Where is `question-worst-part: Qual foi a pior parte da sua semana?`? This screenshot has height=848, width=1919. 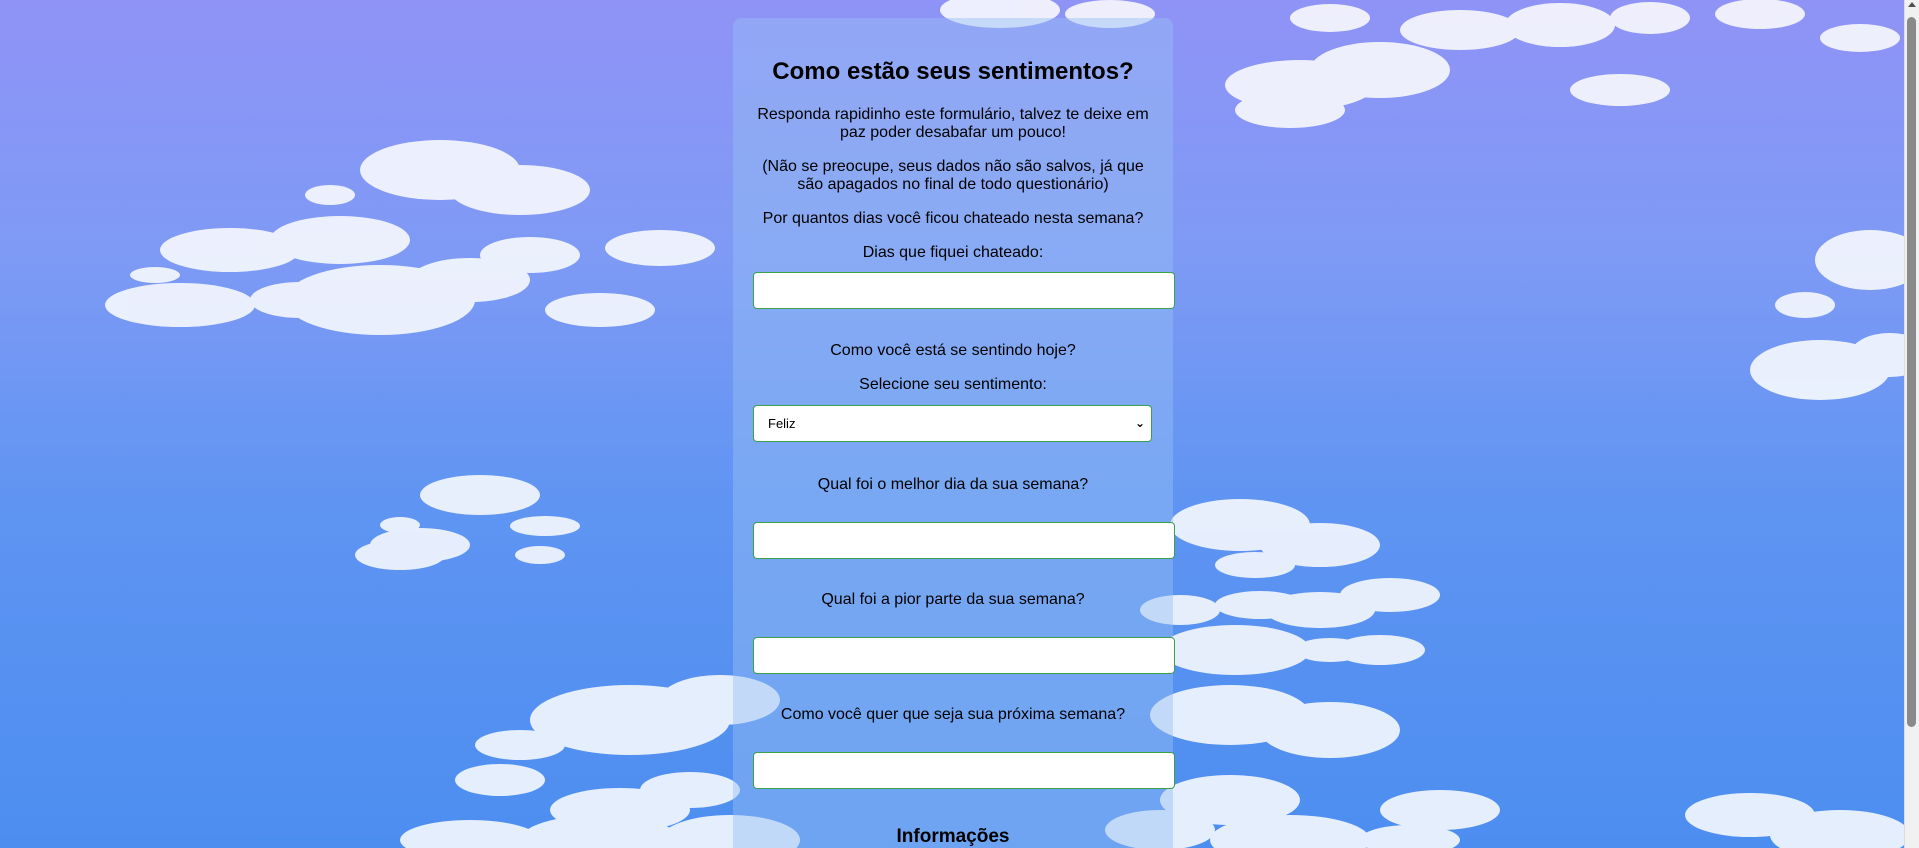
question-worst-part: Qual foi a pior parte da sua semana? is located at coordinates (953, 599).